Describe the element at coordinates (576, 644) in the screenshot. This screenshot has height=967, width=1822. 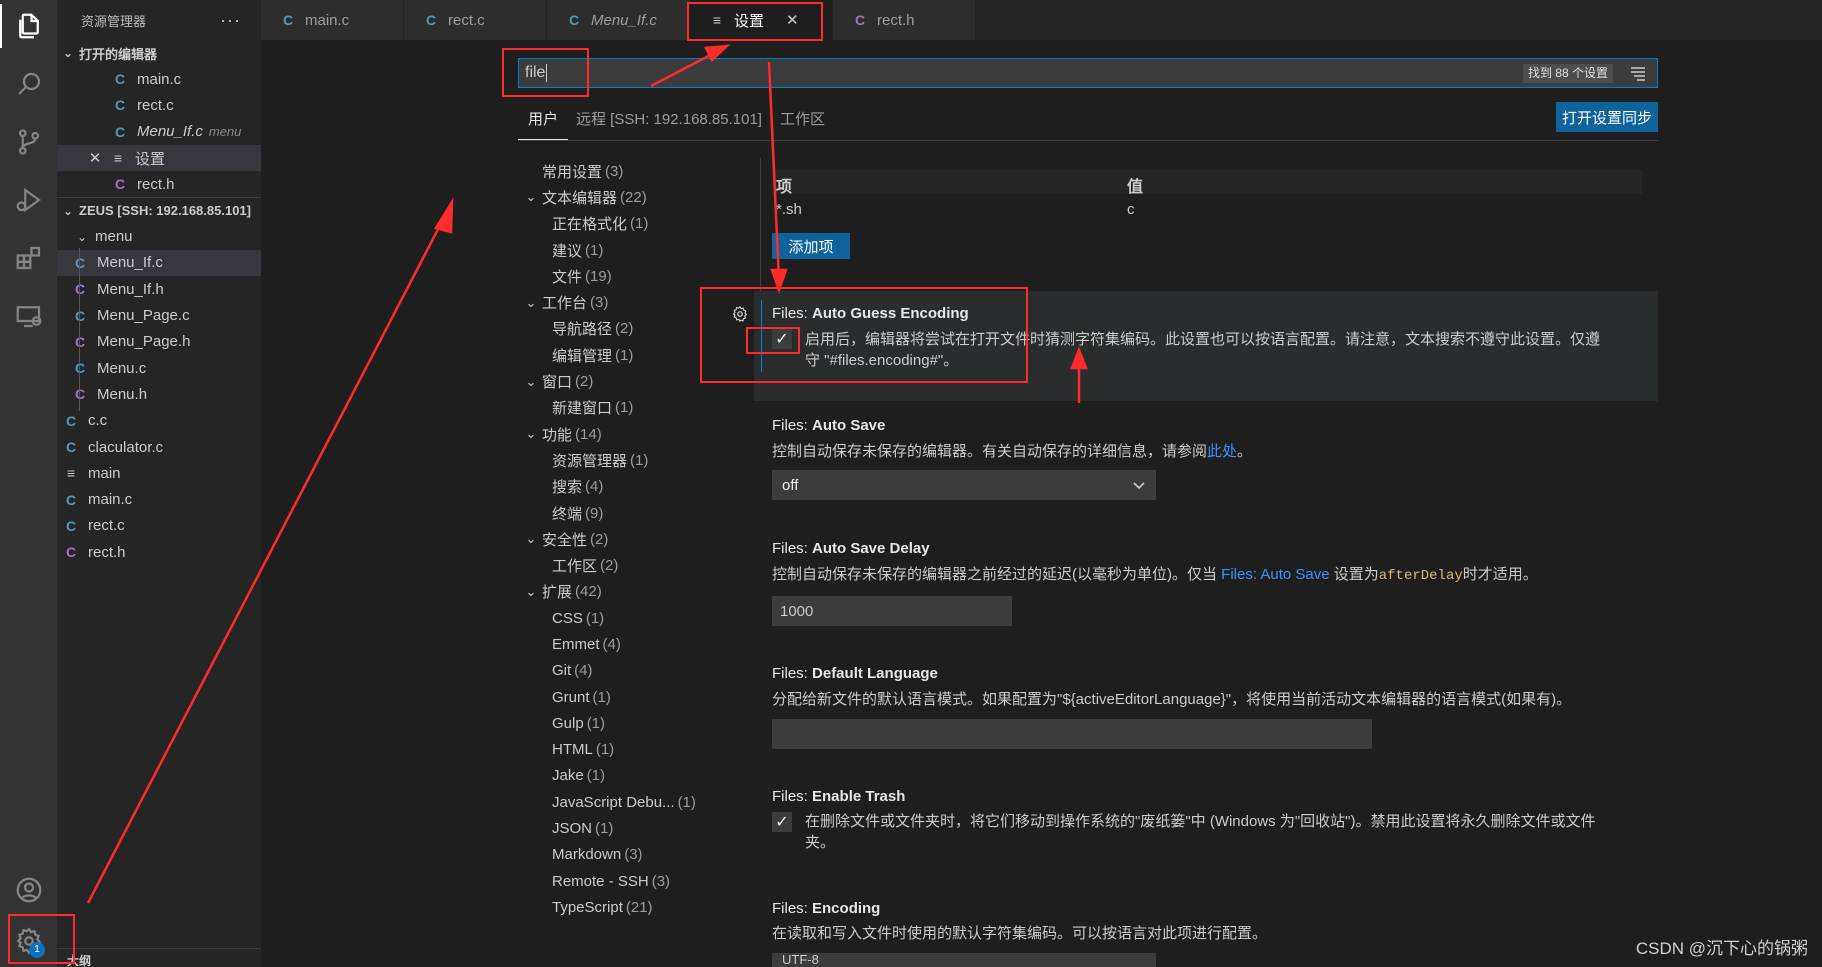
I see `toc-label: Emmet` at that location.